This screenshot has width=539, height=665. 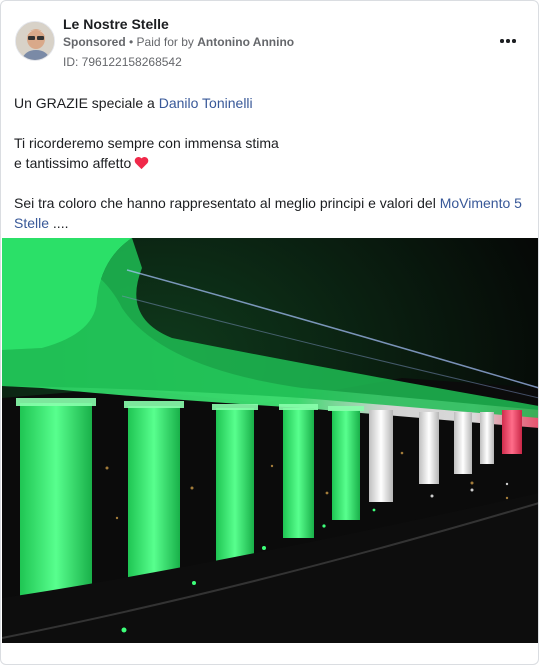 What do you see at coordinates (31, 223) in the screenshot?
I see `hashtag-link-stelle: Stelle` at bounding box center [31, 223].